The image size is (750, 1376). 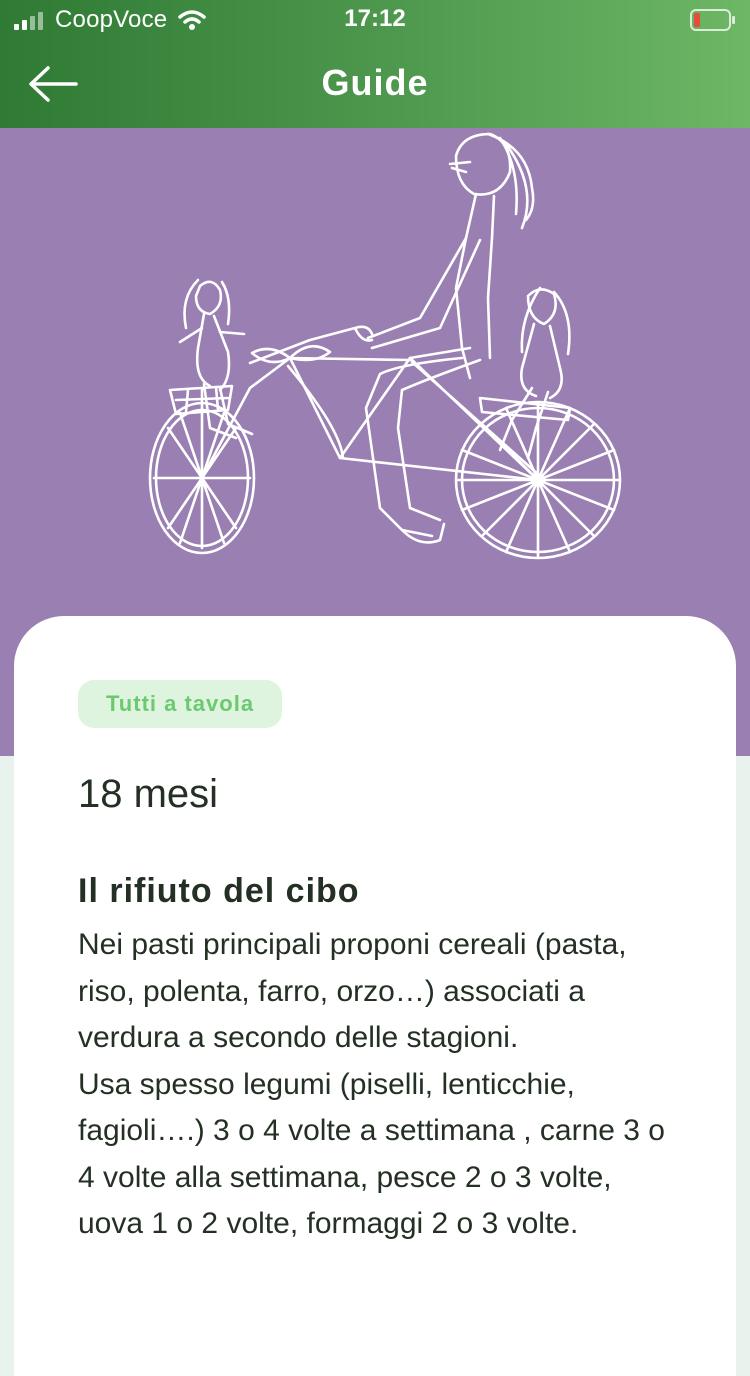 What do you see at coordinates (712, 20) in the screenshot?
I see `battery-low-icon` at bounding box center [712, 20].